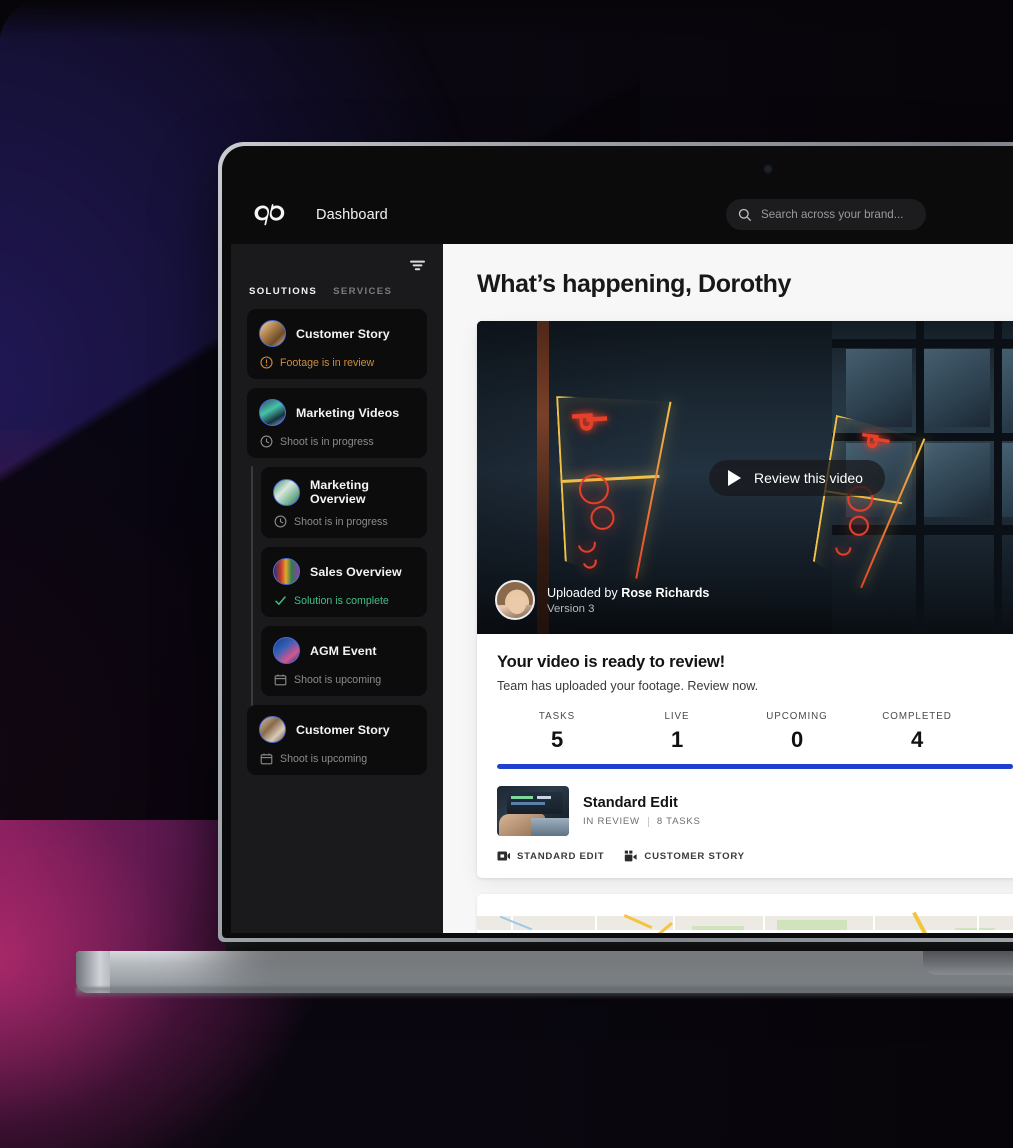 The image size is (1013, 1148). I want to click on sidebar-item-marketing-videos: Marketing Videos Shoot is in progress, so click(337, 423).